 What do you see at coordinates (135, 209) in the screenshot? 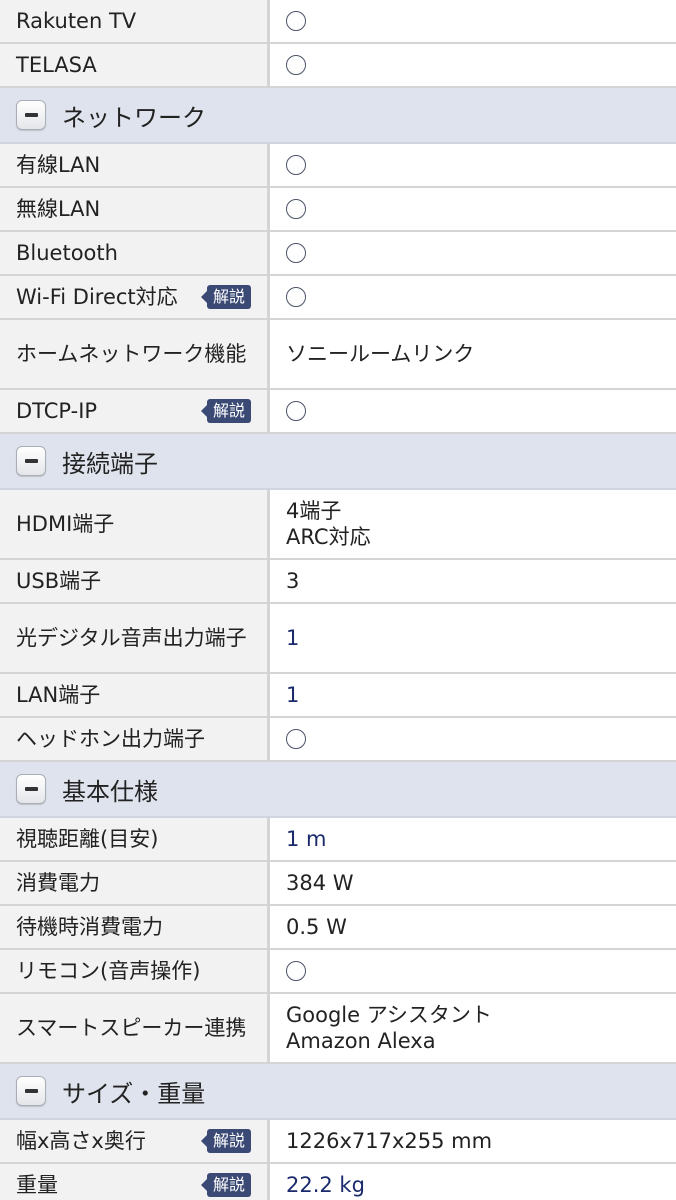
I see `spec-label: 無線LAN` at bounding box center [135, 209].